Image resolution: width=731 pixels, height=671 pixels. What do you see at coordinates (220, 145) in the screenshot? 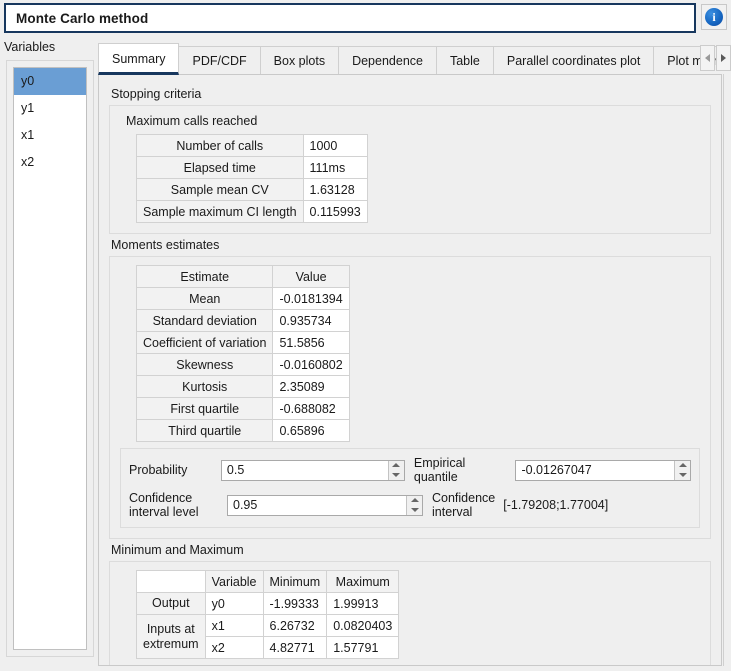
I see `cell-label: Number of calls` at bounding box center [220, 145].